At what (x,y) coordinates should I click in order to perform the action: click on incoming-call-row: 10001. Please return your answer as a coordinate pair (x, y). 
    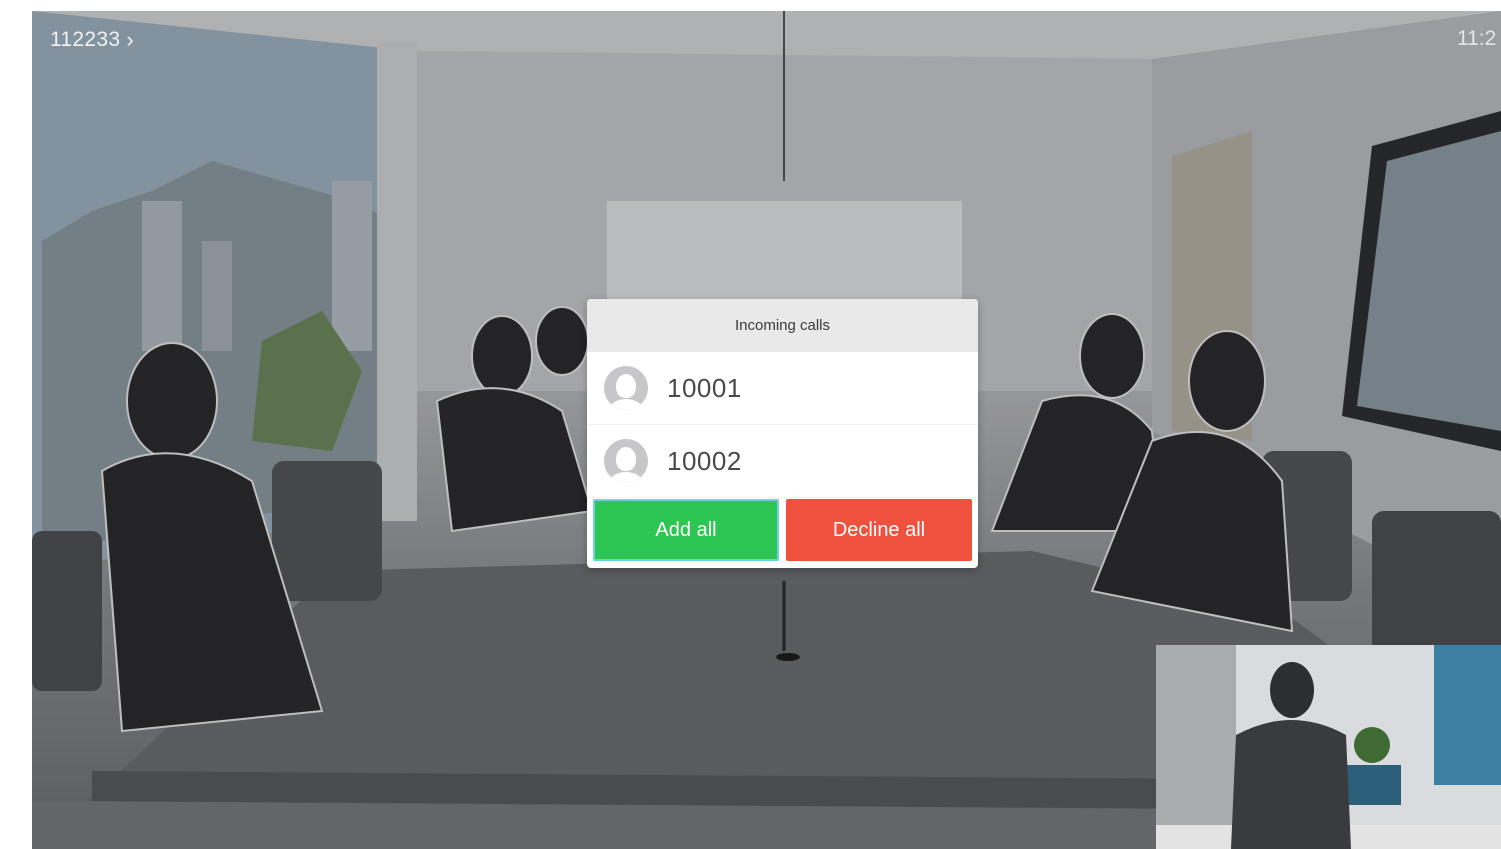
    Looking at the image, I should click on (782, 388).